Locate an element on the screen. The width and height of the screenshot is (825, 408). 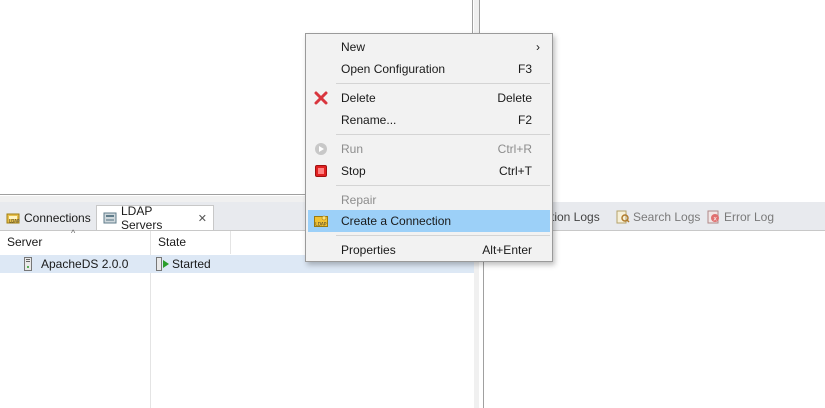
close-icon: ✕ is located at coordinates (202, 218).